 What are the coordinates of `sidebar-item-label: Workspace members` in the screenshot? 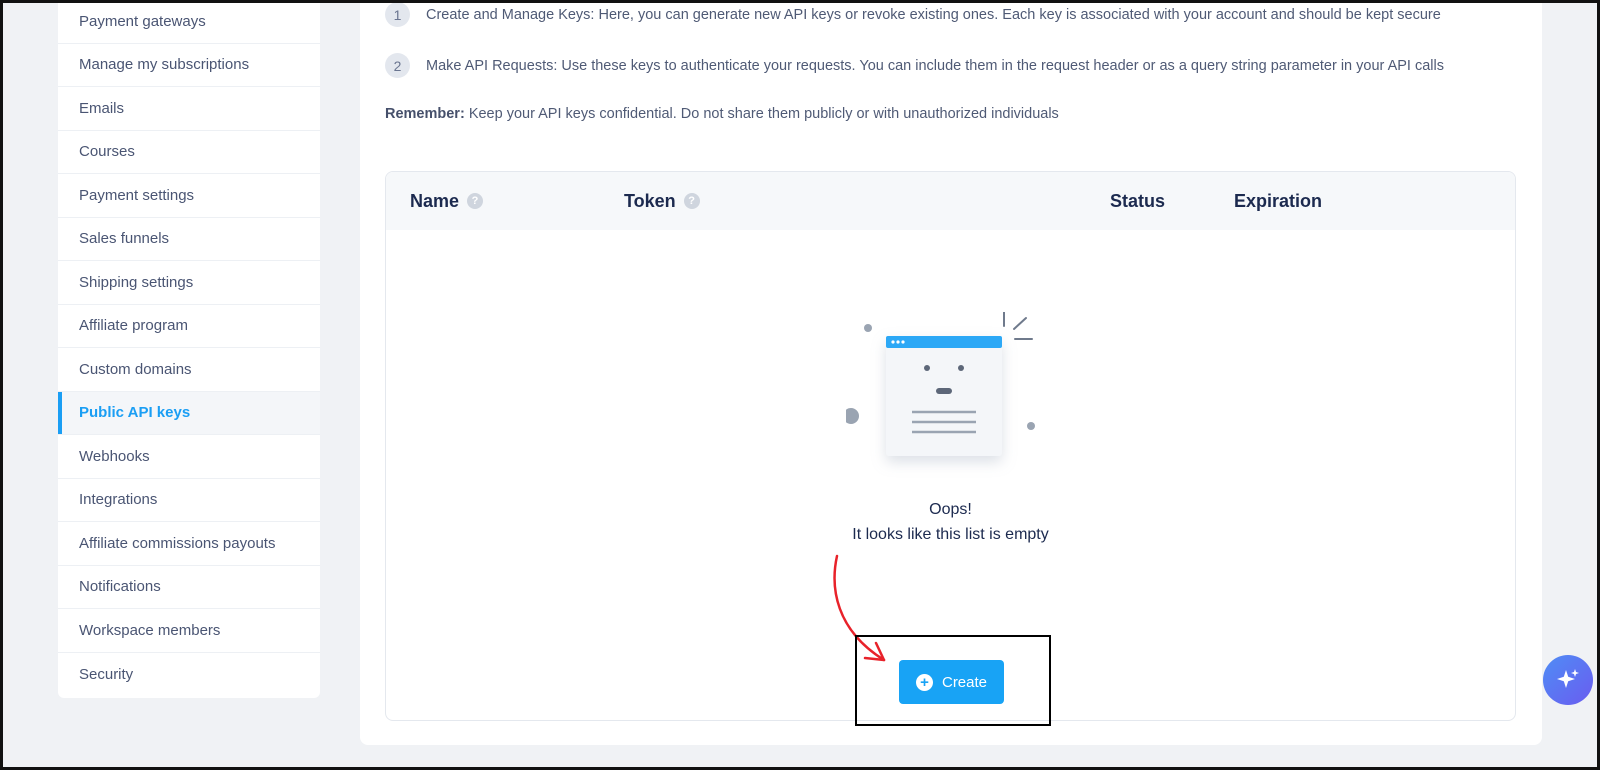 It's located at (150, 630).